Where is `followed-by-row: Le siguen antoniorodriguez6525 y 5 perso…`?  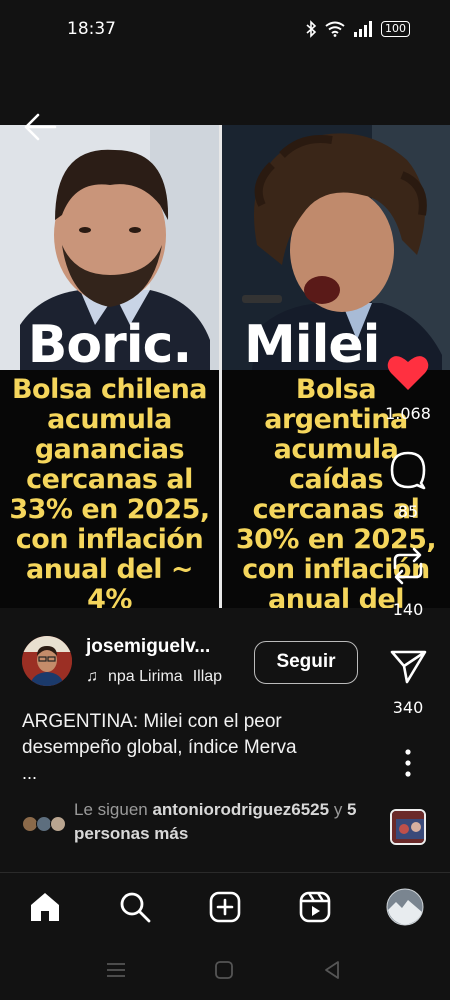 followed-by-row: Le siguen antoniorodriguez6525 y 5 perso… is located at coordinates (202, 822).